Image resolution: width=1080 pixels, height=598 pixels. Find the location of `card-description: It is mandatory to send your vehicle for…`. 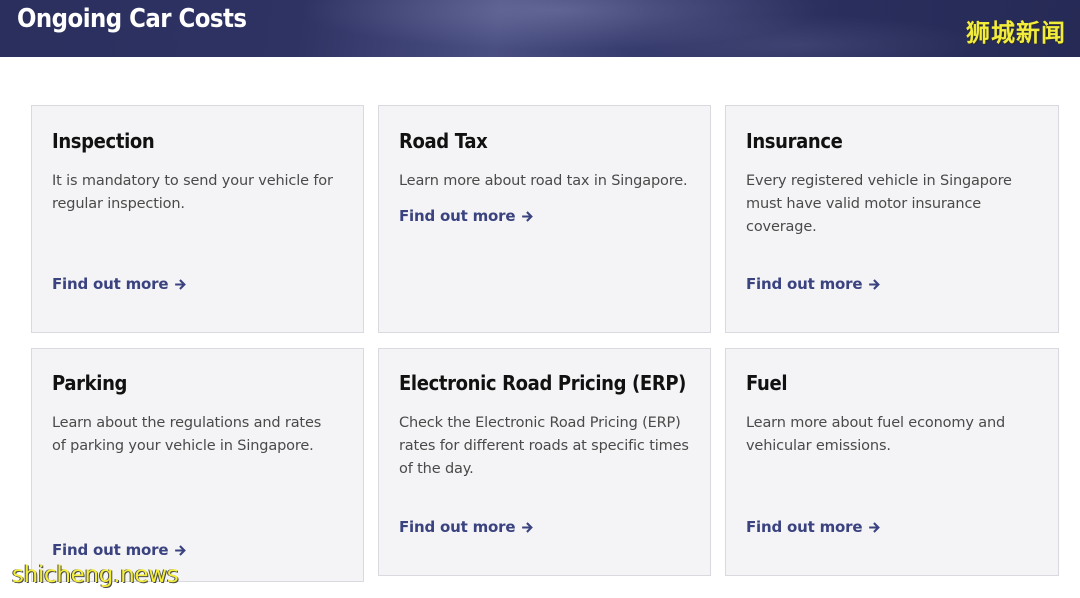

card-description: It is mandatory to send your vehicle for… is located at coordinates (192, 192).